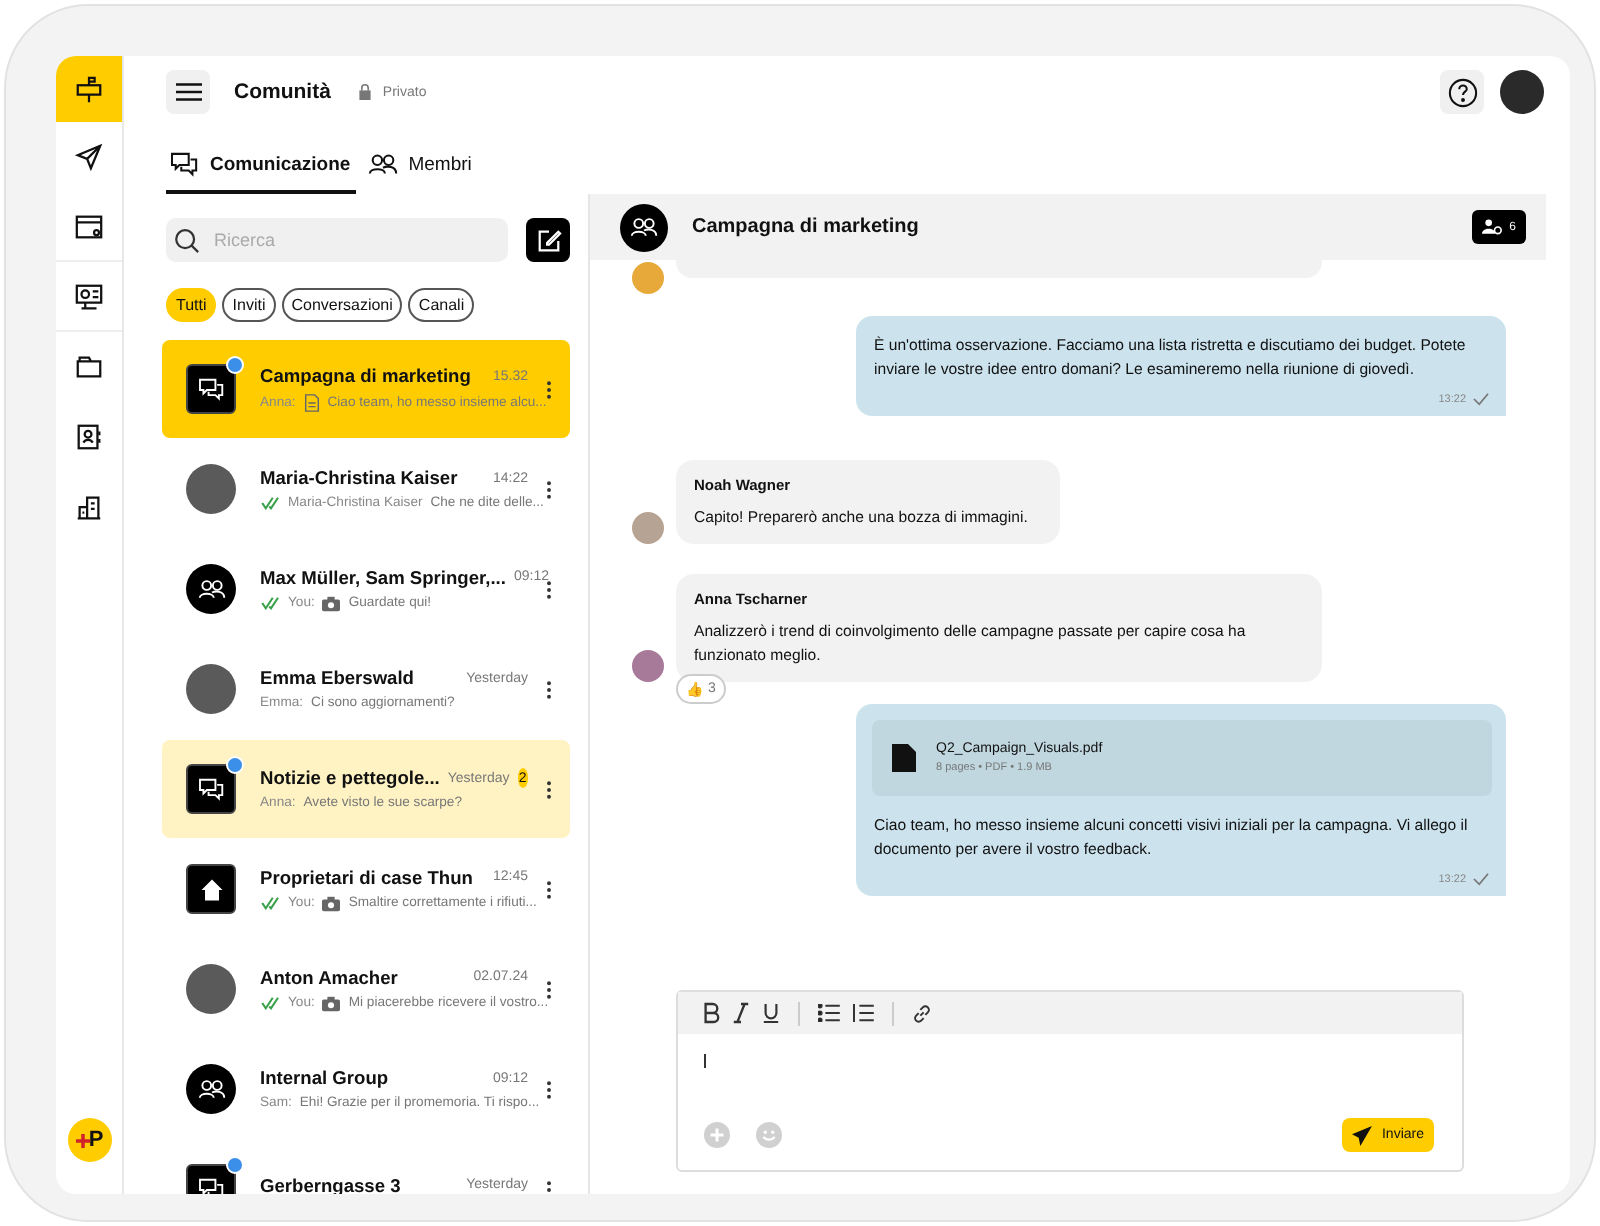 This screenshot has height=1226, width=1600. What do you see at coordinates (365, 92) in the screenshot?
I see `lock-icon` at bounding box center [365, 92].